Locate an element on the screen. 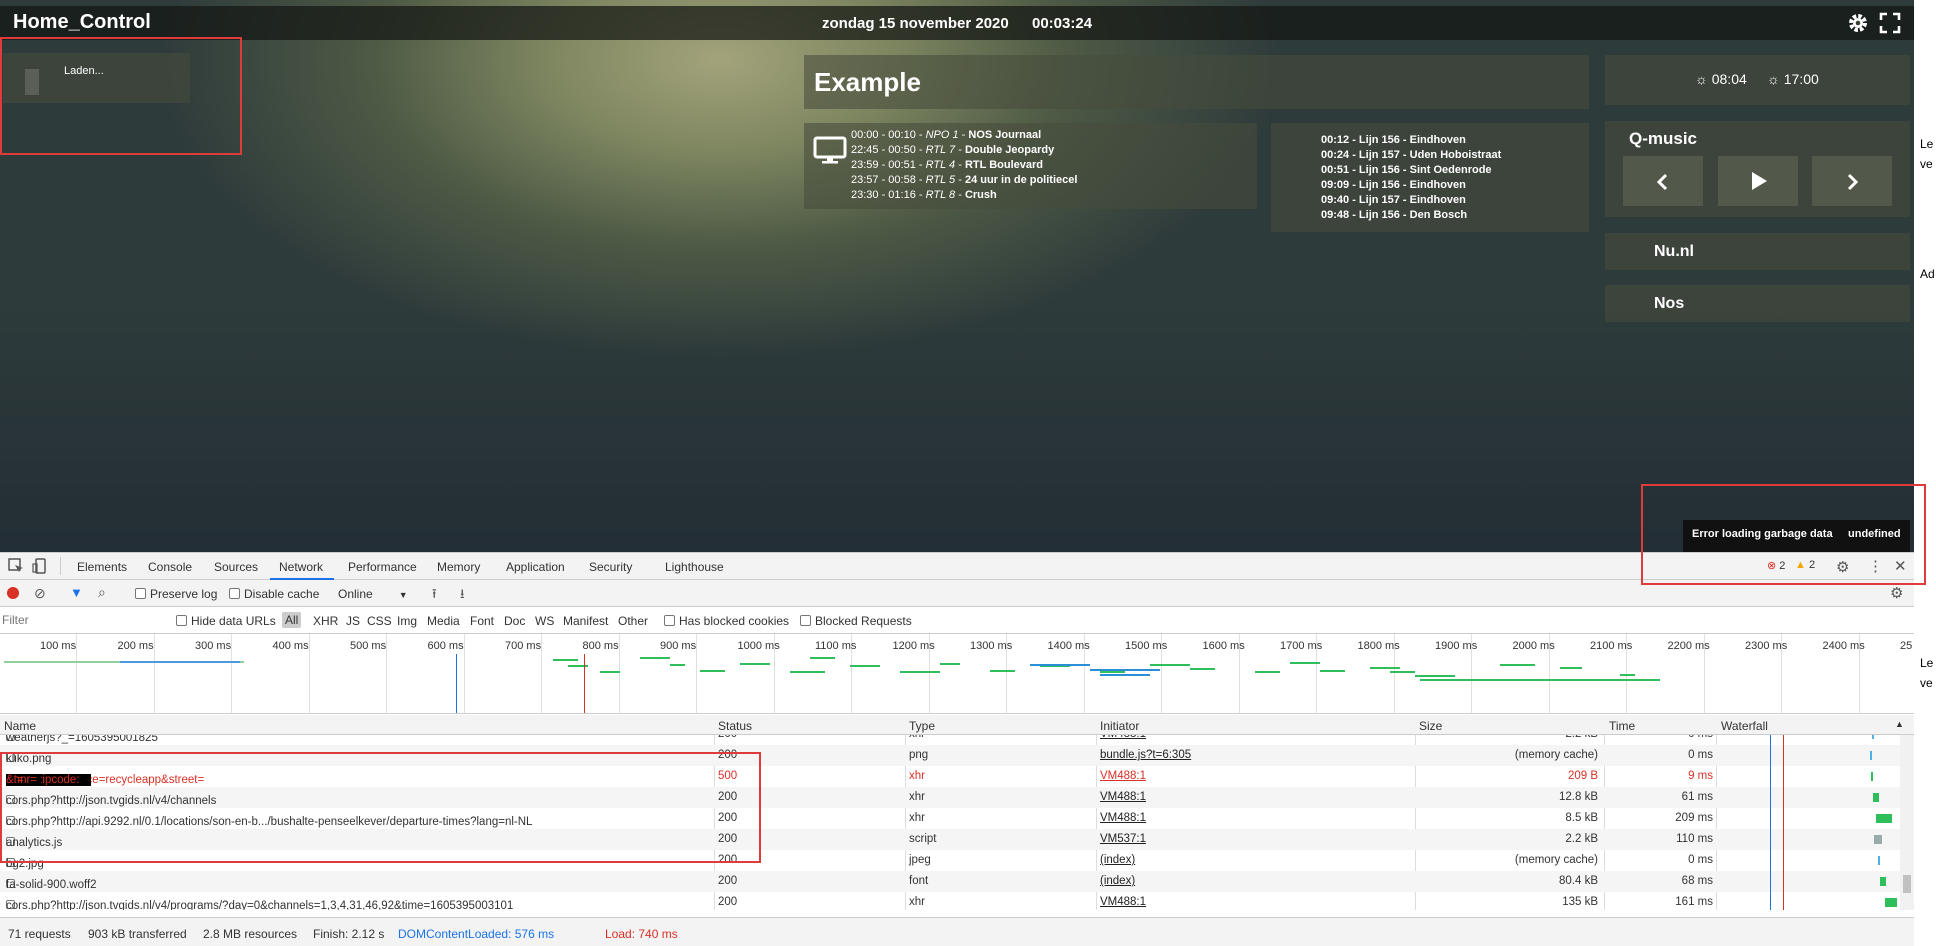  col-type: Type is located at coordinates (922, 726).